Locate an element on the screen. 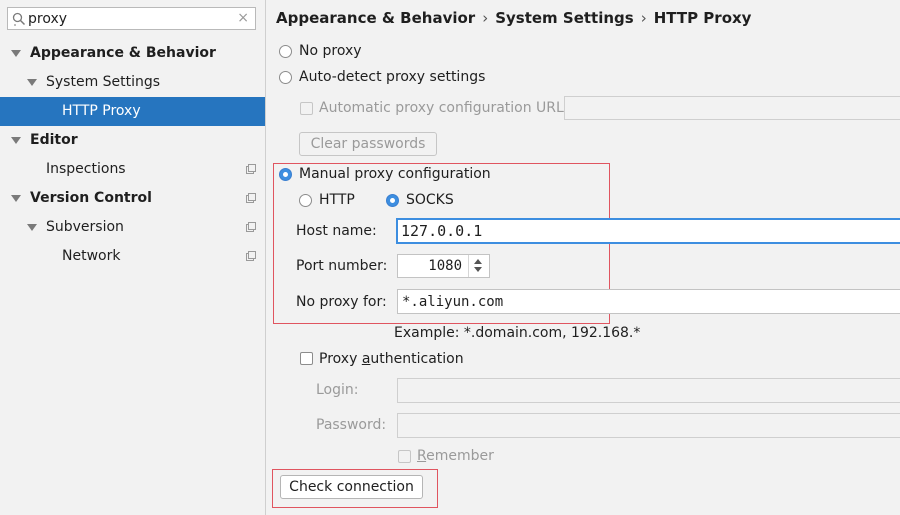 Image resolution: width=900 pixels, height=515 pixels. tree-item-label: Network is located at coordinates (91, 256).